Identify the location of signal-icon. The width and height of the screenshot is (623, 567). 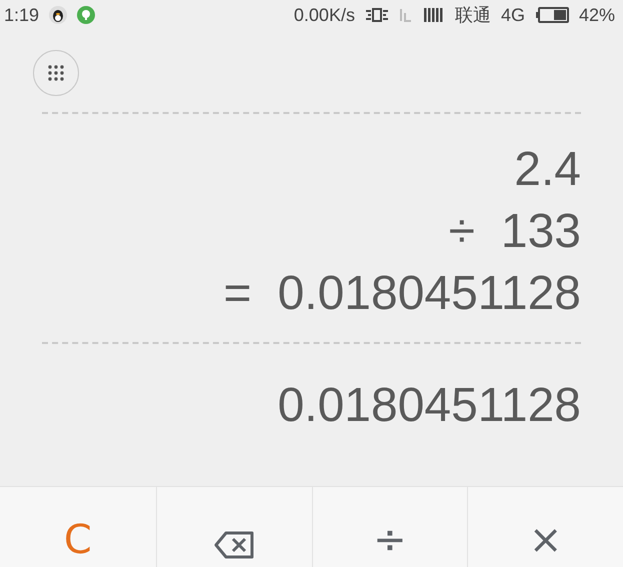
(405, 15).